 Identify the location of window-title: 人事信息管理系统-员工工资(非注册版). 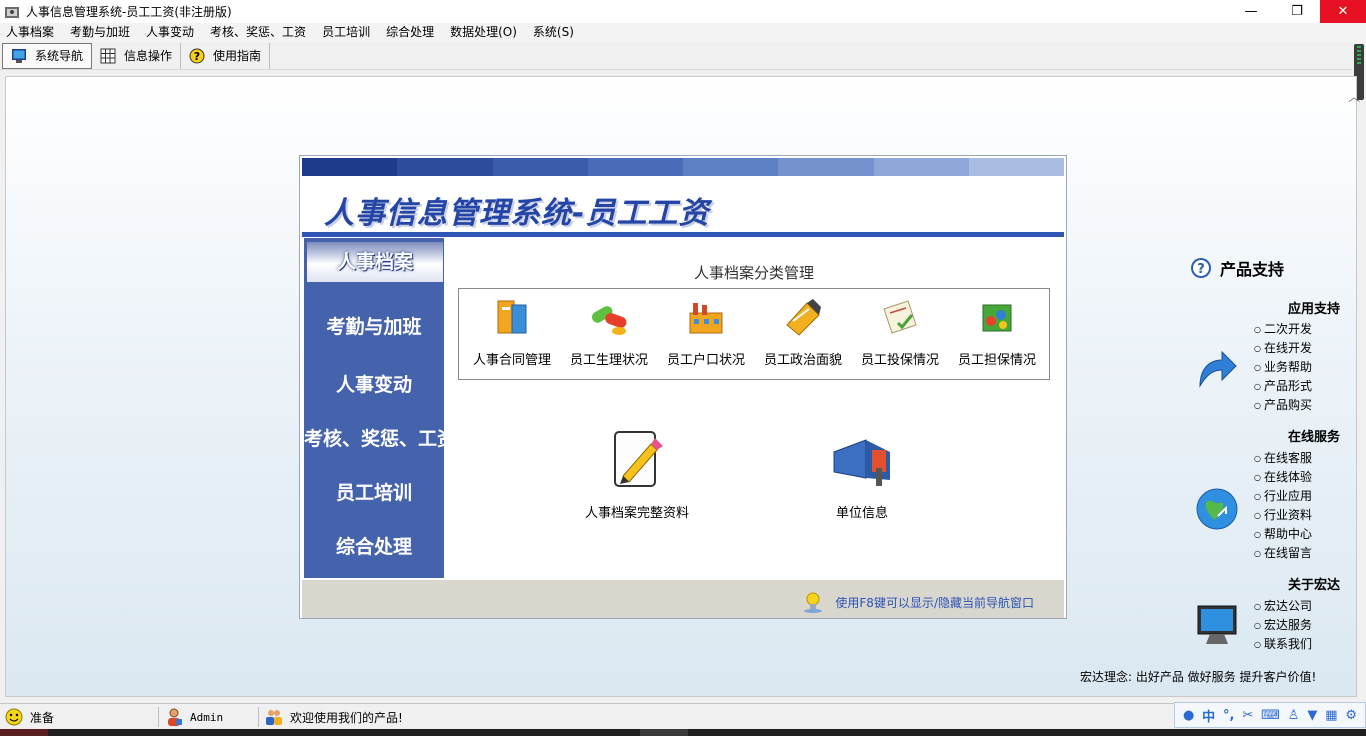
(129, 12).